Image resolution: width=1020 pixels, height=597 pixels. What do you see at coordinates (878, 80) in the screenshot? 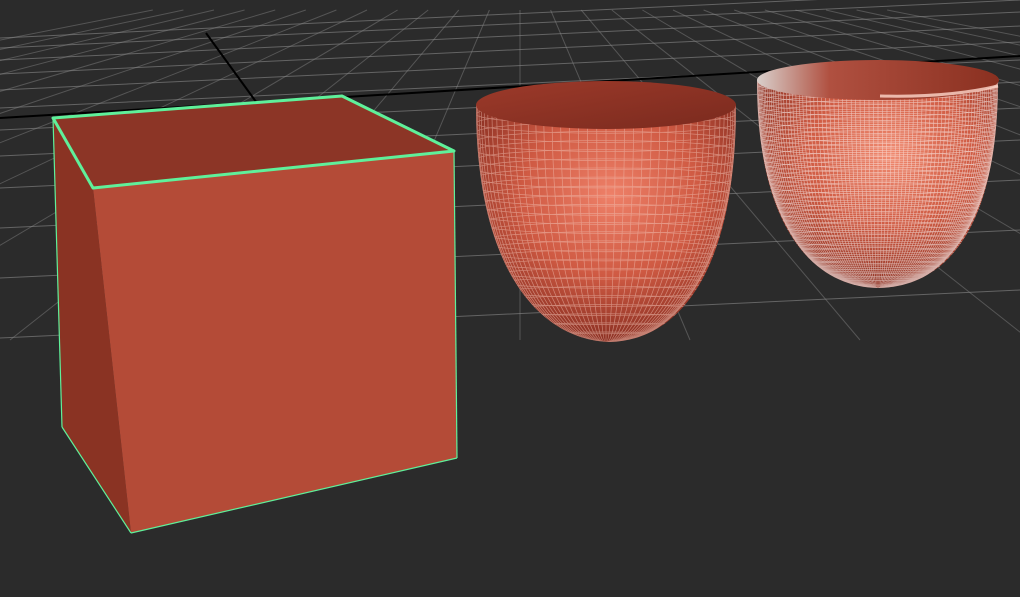
I see `bowl-2-rim` at bounding box center [878, 80].